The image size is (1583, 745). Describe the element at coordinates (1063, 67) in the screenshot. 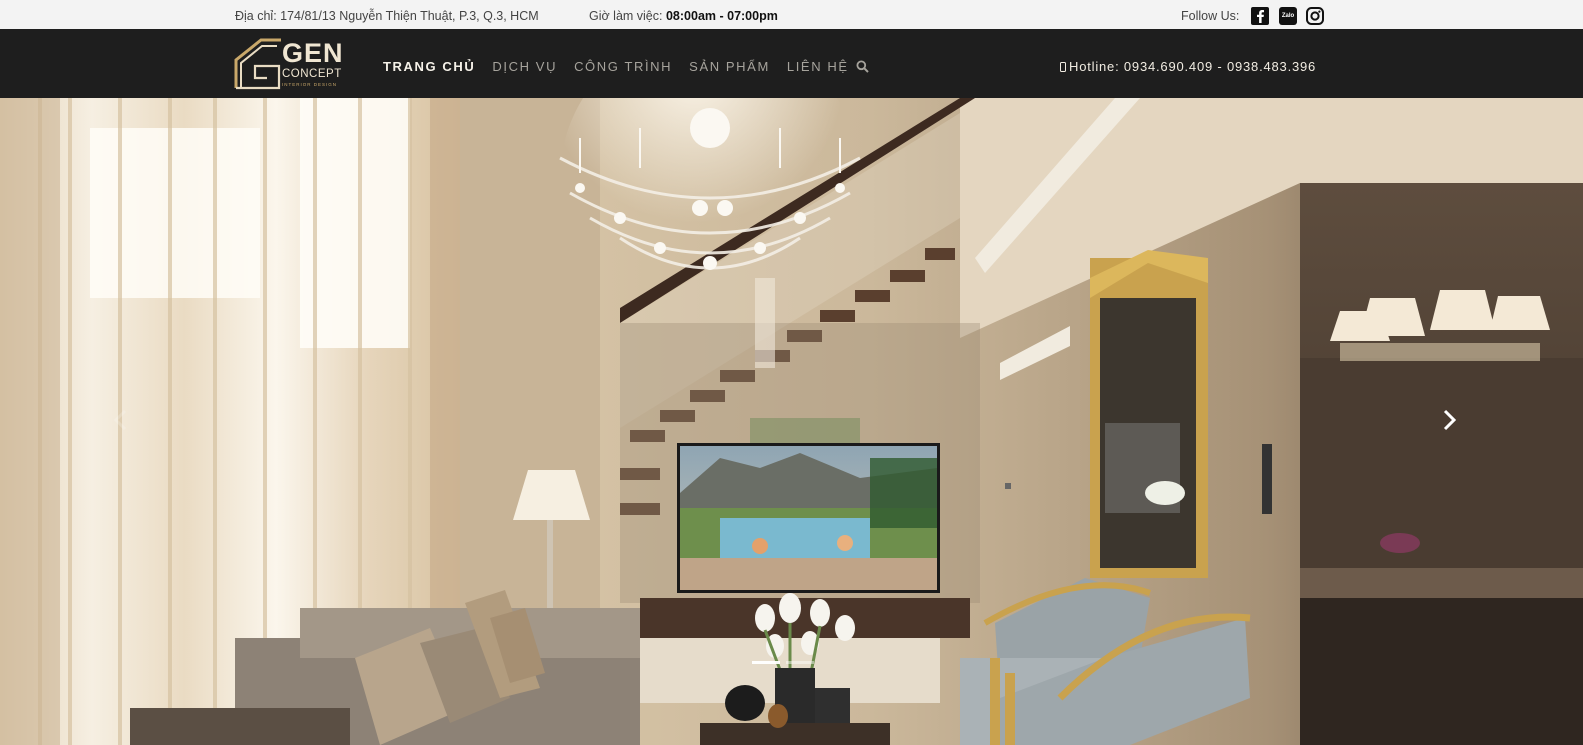

I see `phone-icon` at that location.